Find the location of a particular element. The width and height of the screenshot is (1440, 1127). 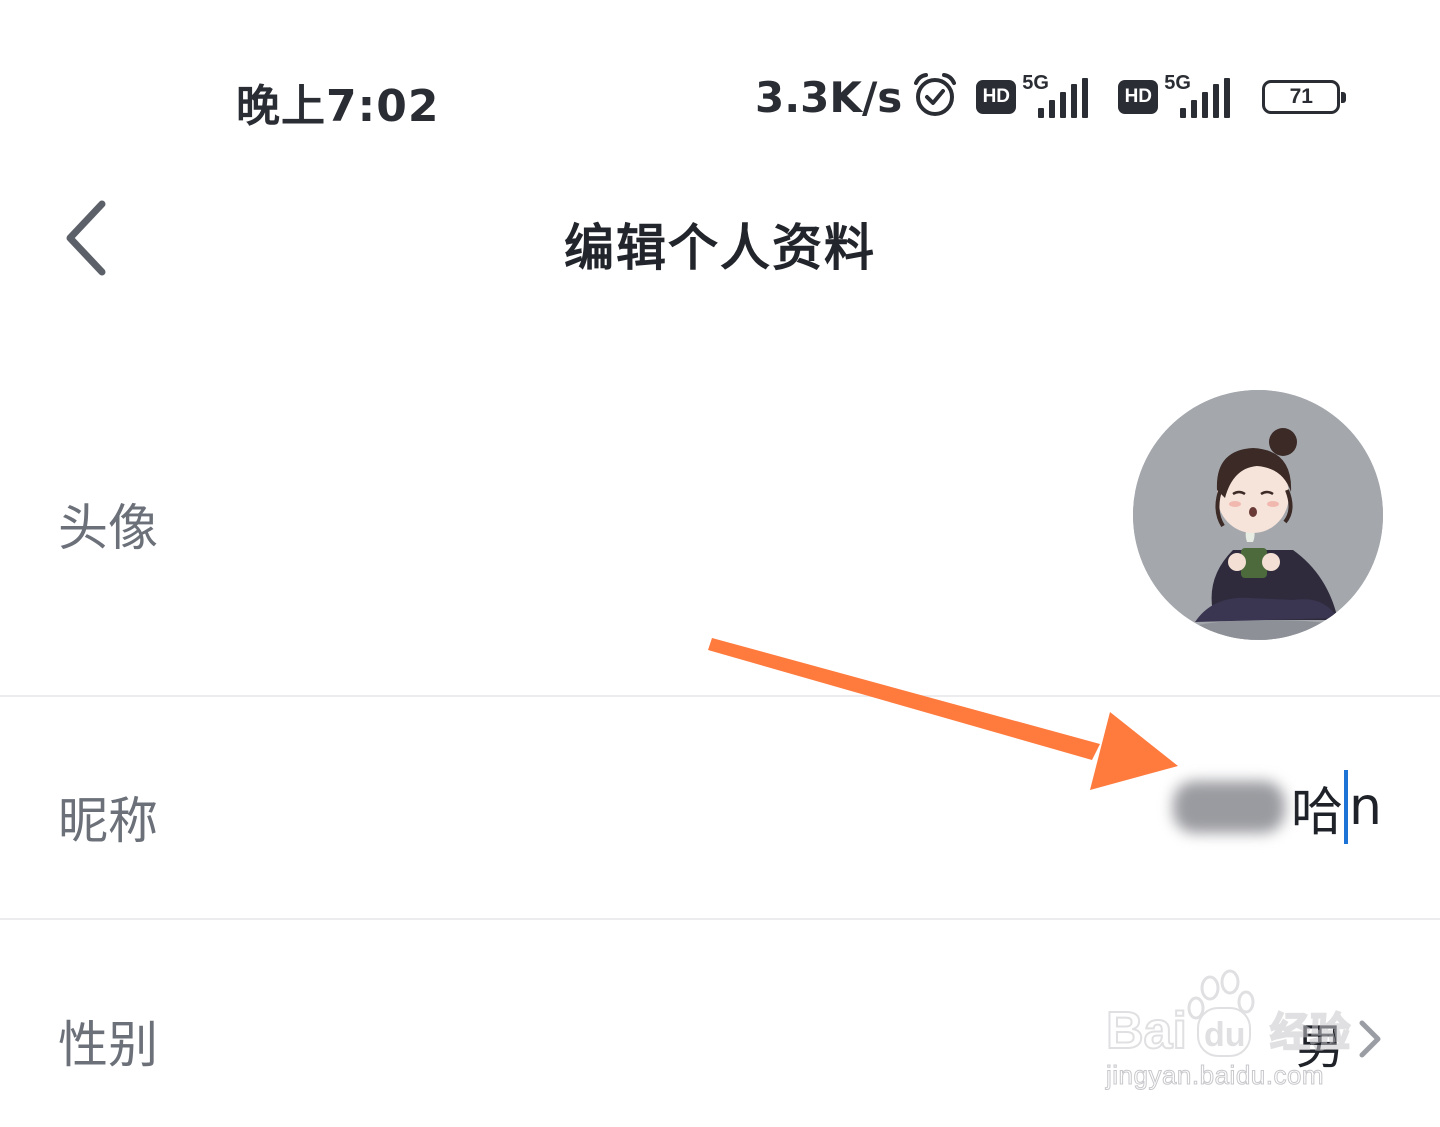

page-title: 编辑个人资料 is located at coordinates (720, 248).